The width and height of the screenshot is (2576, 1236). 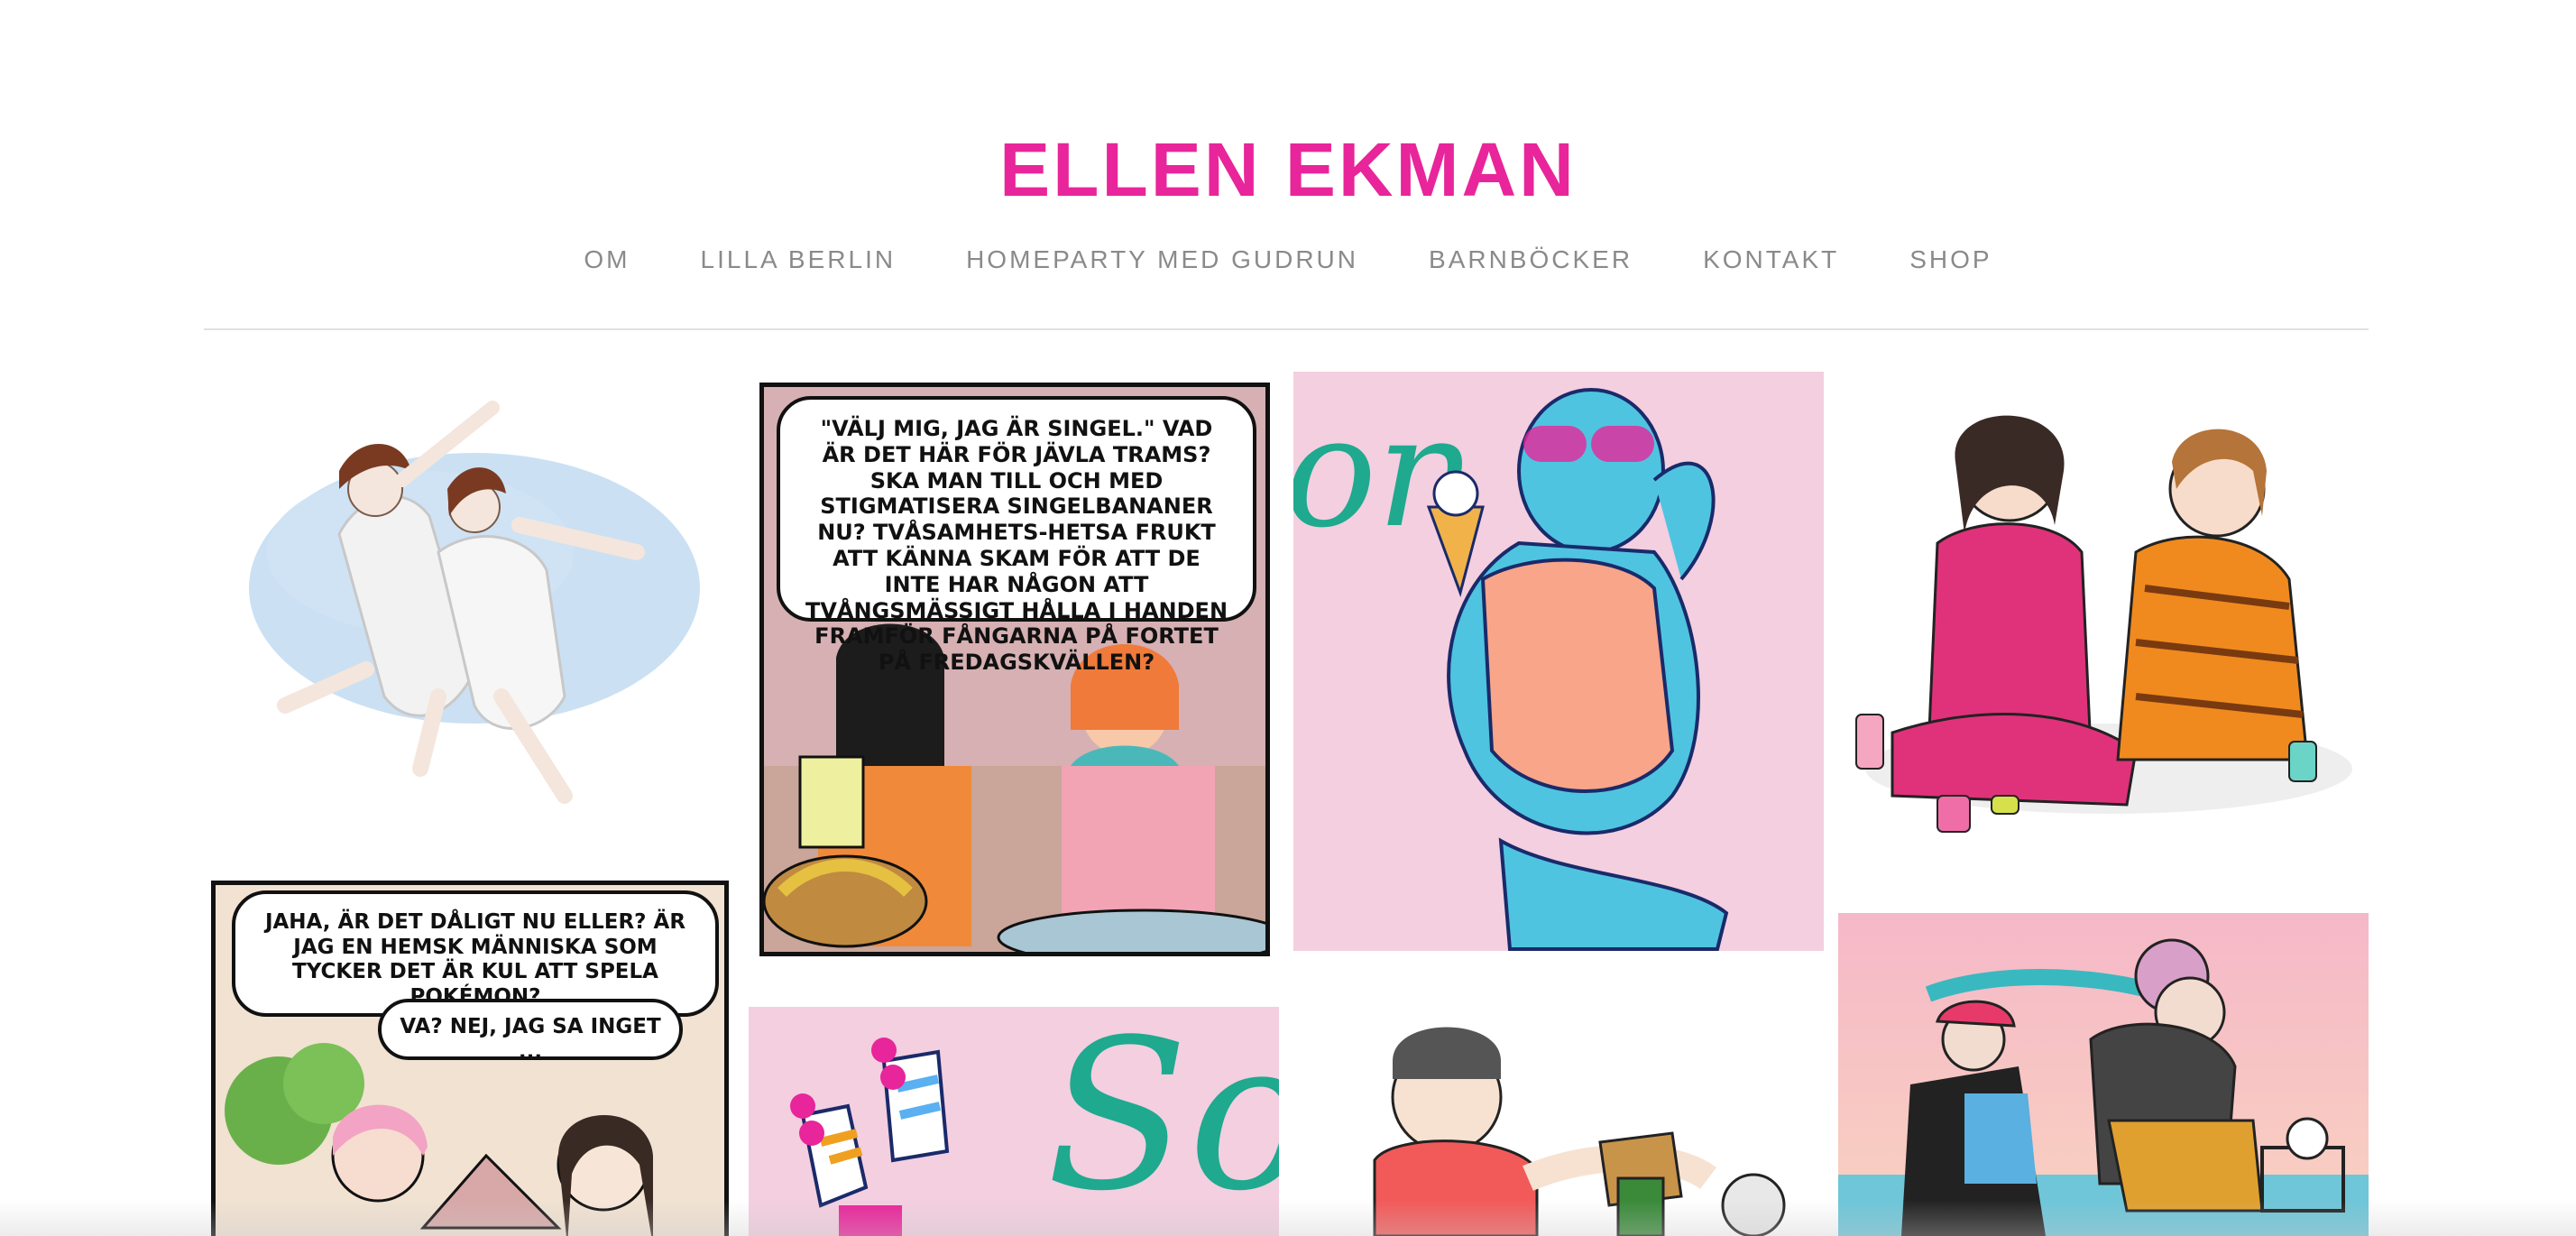 I want to click on gallery-tile-swimsuit: on, so click(x=1558, y=661).